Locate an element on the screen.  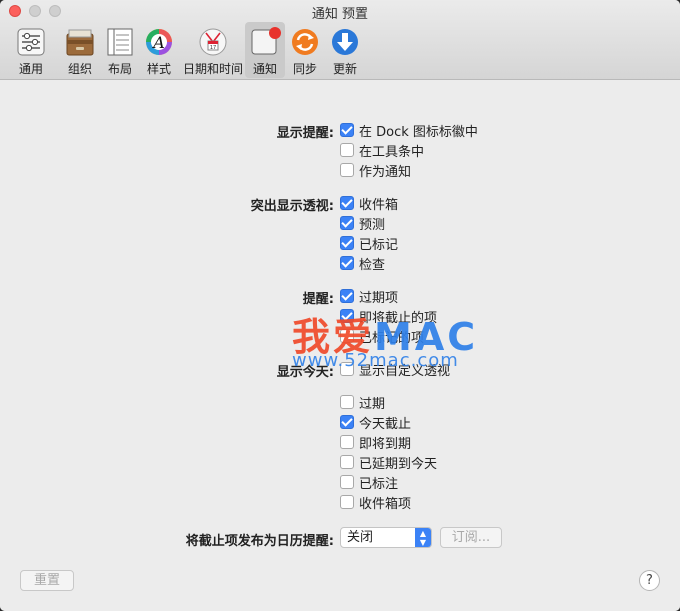
calendar-clock-icon: 17 is located at coordinates (213, 42).